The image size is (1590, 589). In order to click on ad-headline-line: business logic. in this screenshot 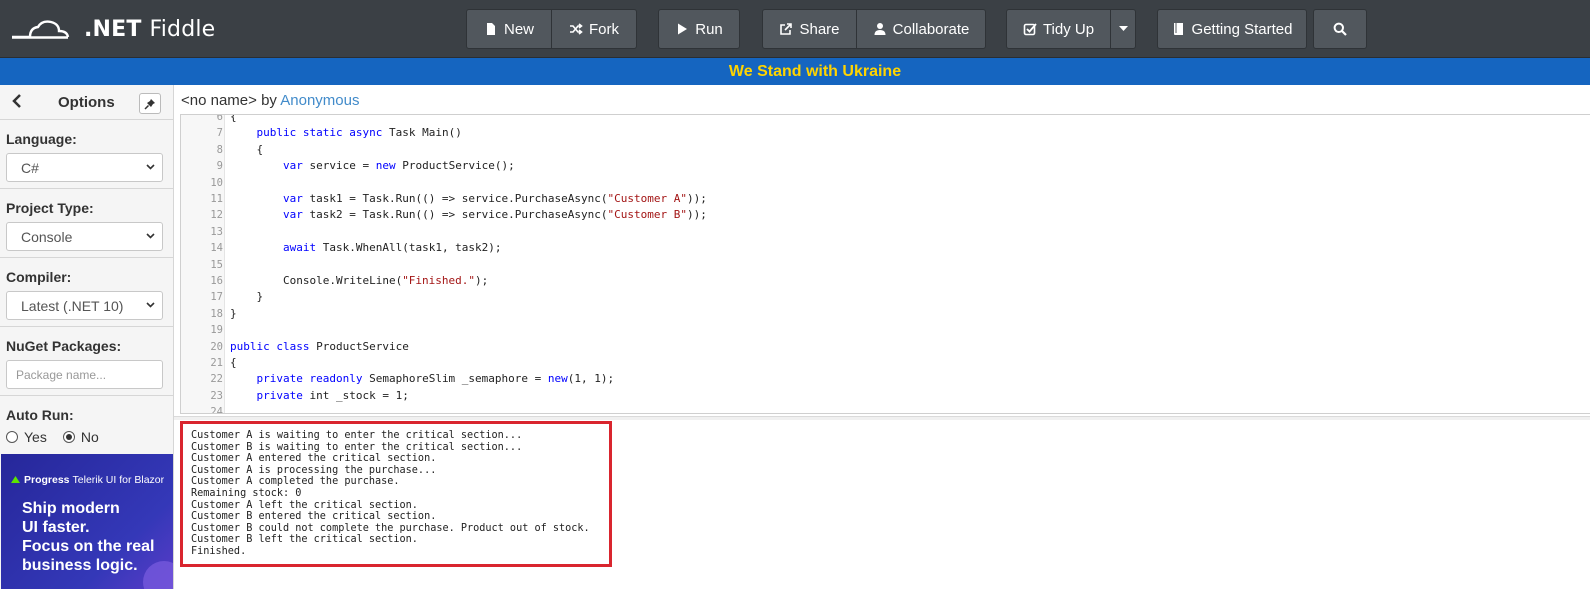, I will do `click(80, 565)`.